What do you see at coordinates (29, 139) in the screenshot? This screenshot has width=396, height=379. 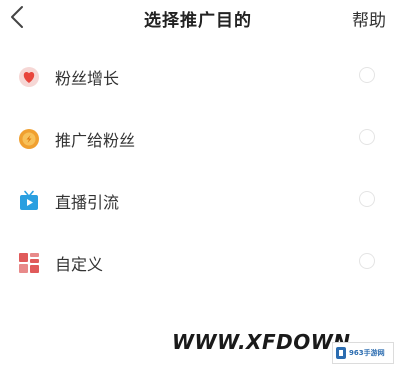 I see `coin-icon` at bounding box center [29, 139].